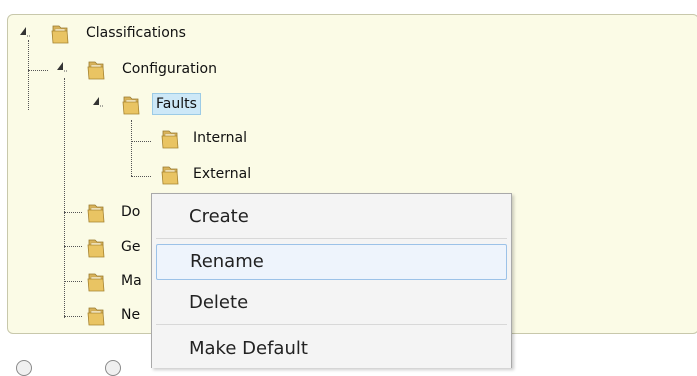 The width and height of the screenshot is (697, 376). Describe the element at coordinates (331, 303) in the screenshot. I see `menu-item-delete: Delete` at that location.